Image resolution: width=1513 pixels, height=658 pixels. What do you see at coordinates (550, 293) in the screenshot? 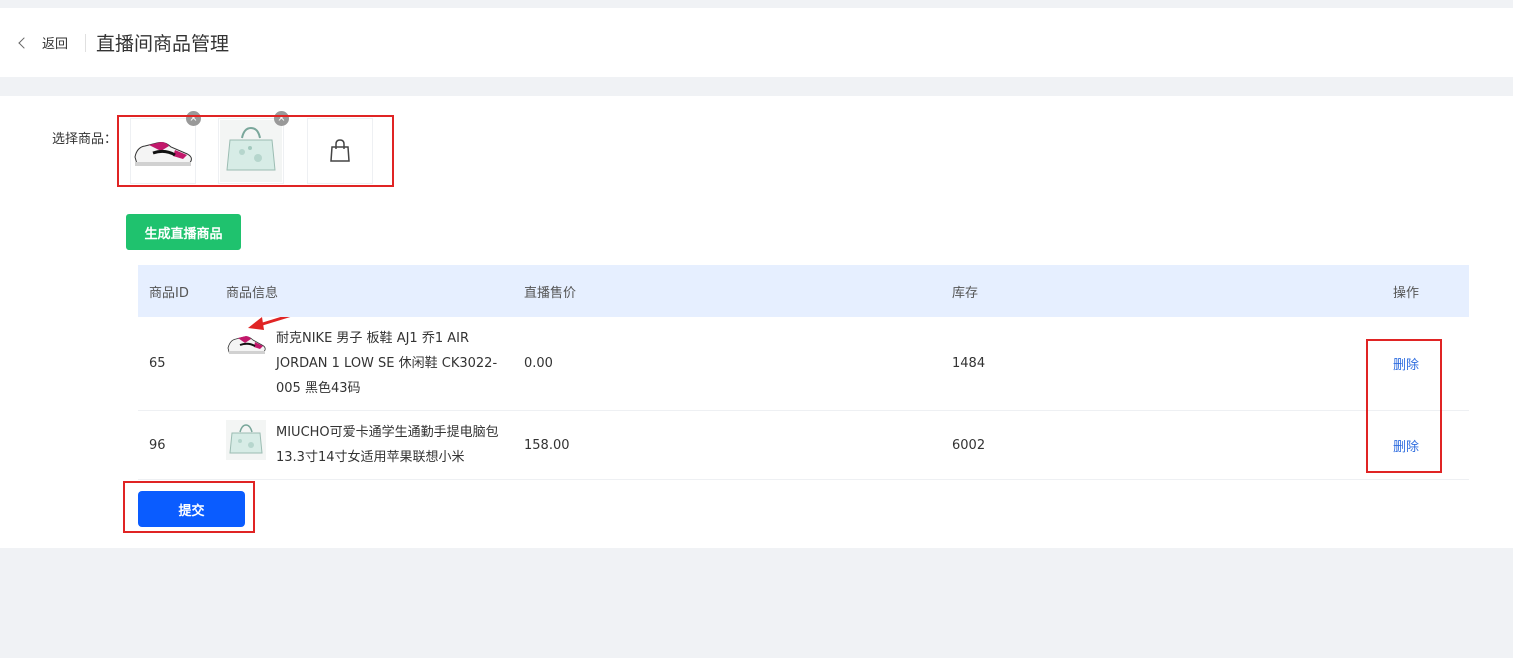
I see `header-price: 直播售价` at bounding box center [550, 293].